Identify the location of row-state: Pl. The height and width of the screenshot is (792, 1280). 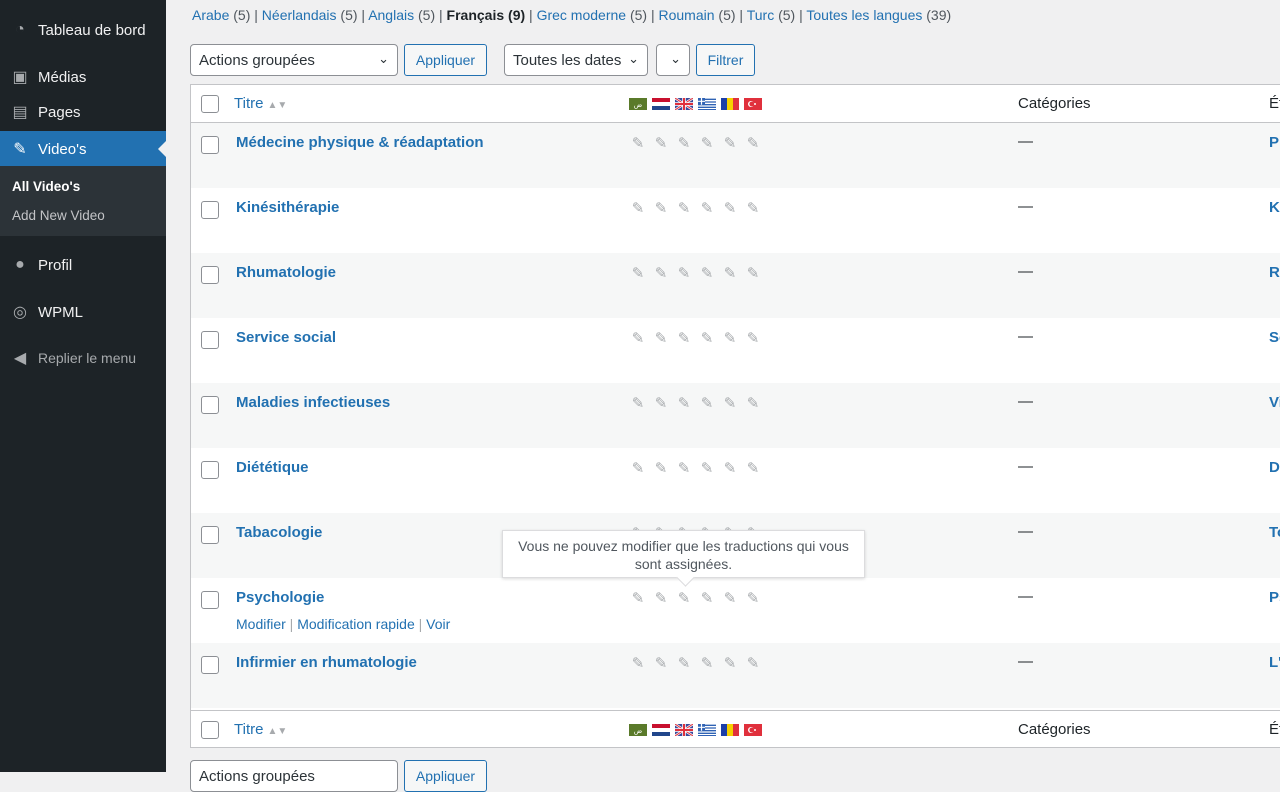
(1274, 142).